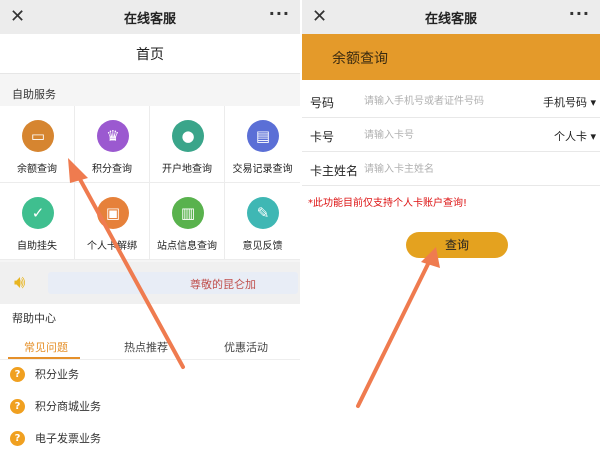 This screenshot has height=450, width=600. What do you see at coordinates (173, 283) in the screenshot?
I see `notice-marquee` at bounding box center [173, 283].